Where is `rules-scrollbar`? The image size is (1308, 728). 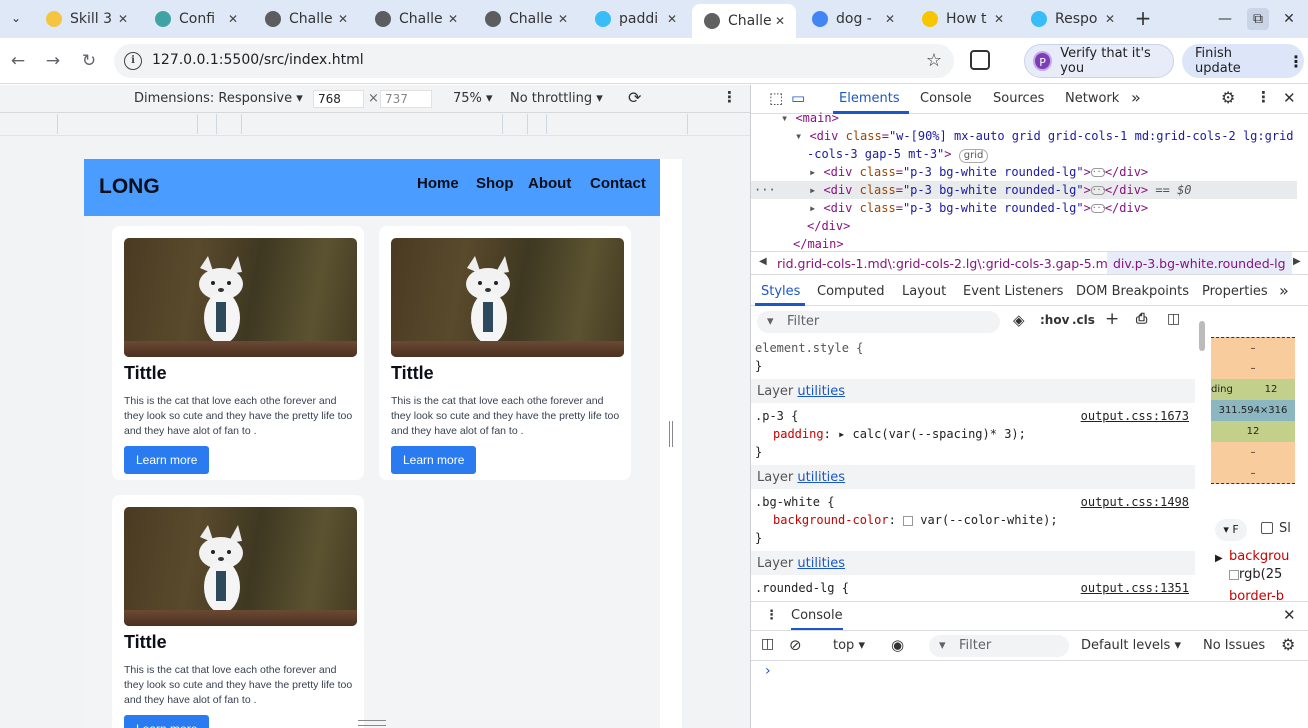 rules-scrollbar is located at coordinates (1202, 457).